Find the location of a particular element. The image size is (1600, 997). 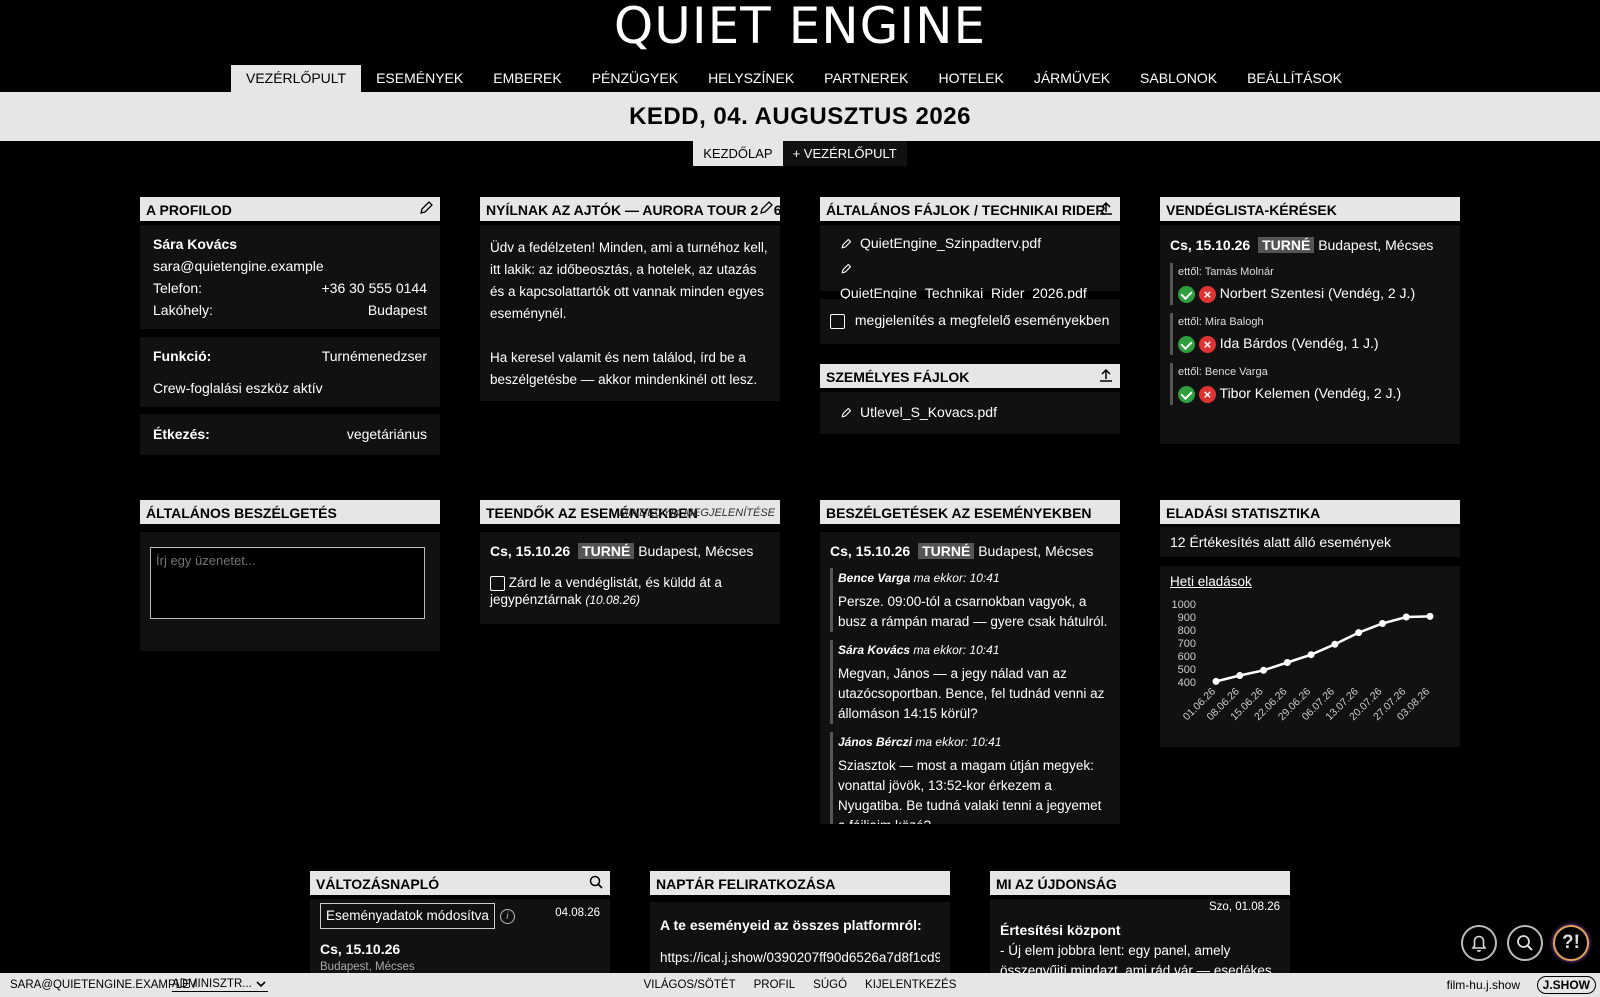

y-tick-label: 400 is located at coordinates (1187, 683).